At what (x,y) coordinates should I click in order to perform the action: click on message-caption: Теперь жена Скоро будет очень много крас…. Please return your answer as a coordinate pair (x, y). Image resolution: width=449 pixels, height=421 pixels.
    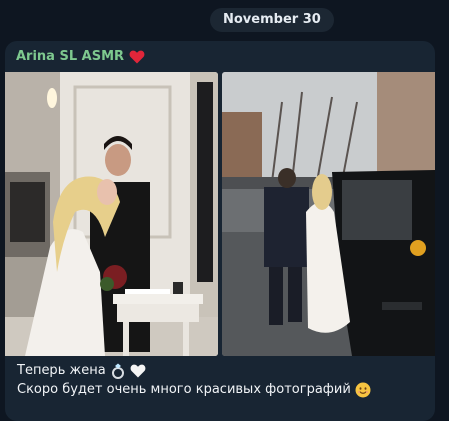
    Looking at the image, I should click on (194, 380).